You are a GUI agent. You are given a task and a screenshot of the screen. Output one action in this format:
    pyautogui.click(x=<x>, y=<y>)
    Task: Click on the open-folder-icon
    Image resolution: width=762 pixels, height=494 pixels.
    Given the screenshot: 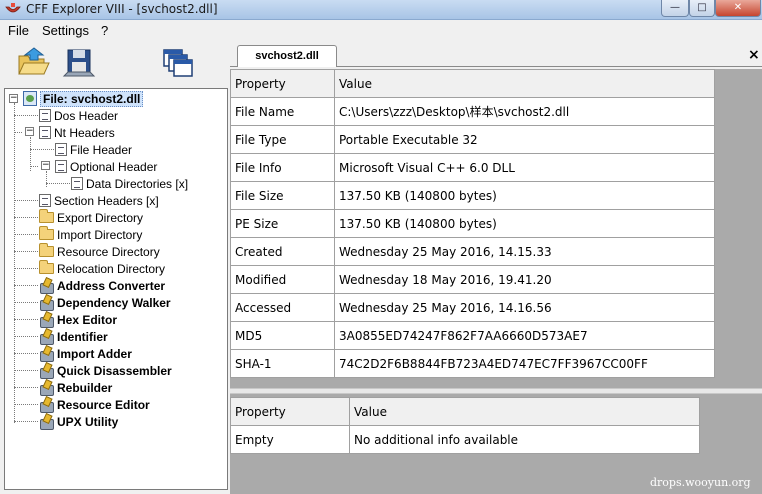 What is the action you would take?
    pyautogui.click(x=33, y=63)
    